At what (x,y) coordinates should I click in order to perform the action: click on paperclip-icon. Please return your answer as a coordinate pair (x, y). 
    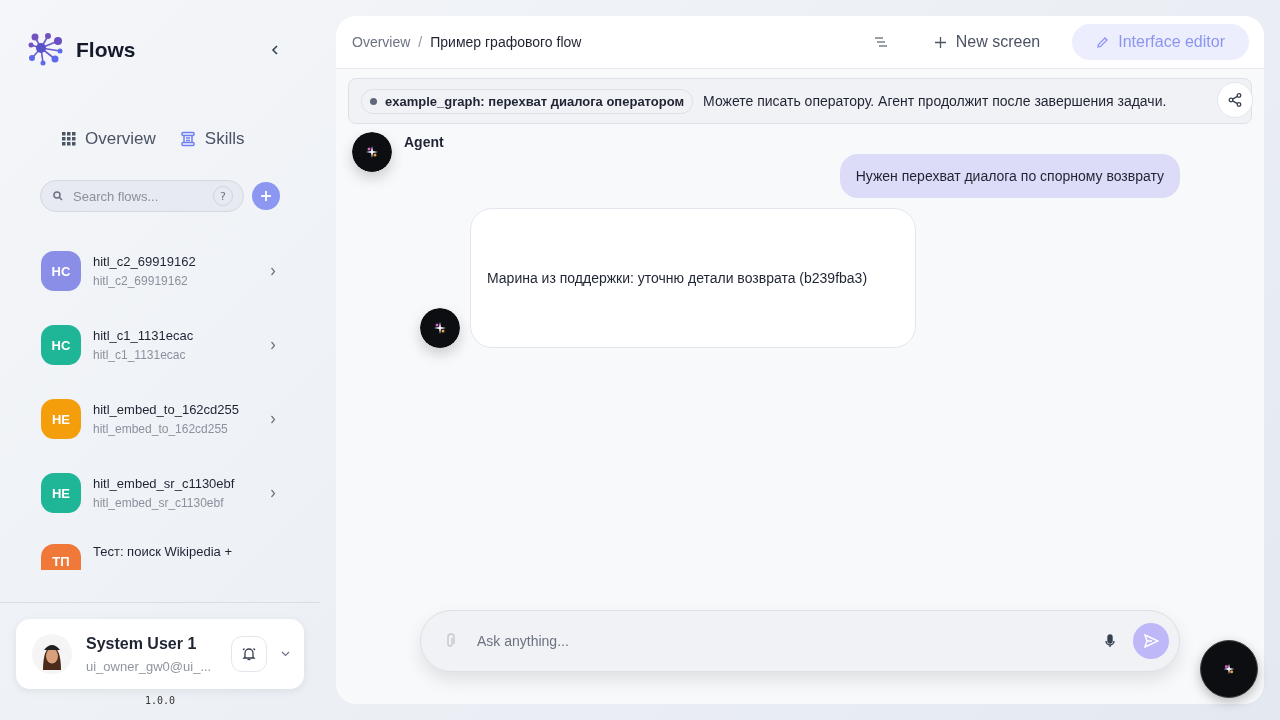
    Looking at the image, I should click on (450, 641).